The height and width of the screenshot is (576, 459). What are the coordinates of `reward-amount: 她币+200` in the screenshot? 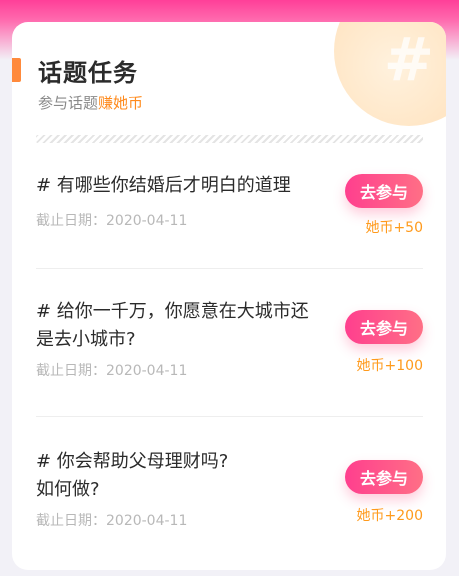 It's located at (389, 516).